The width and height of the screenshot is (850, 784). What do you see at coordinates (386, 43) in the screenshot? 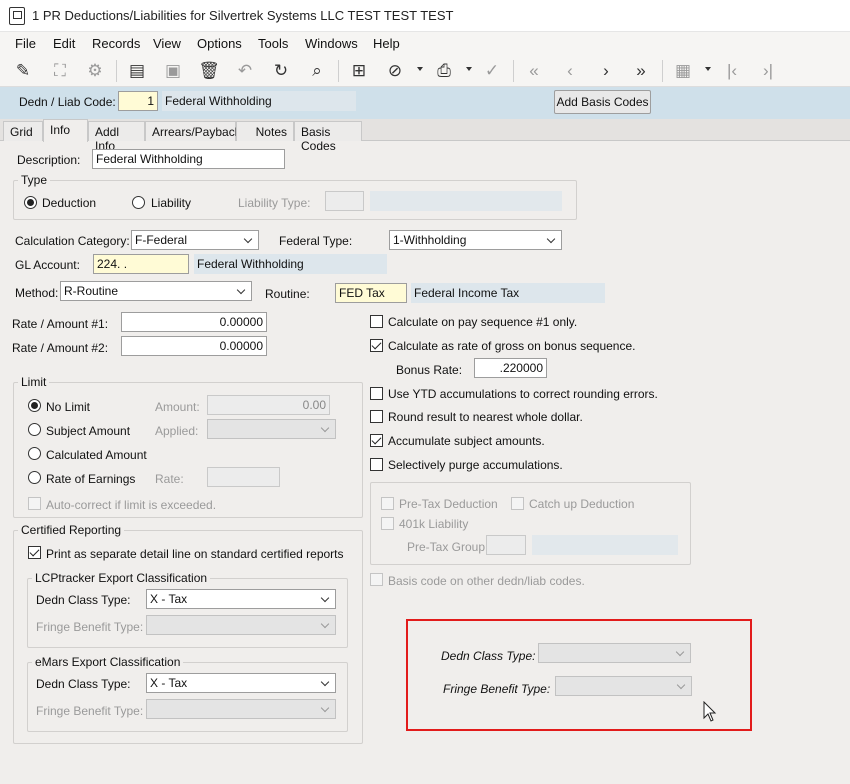
I see `menu-help: Help` at bounding box center [386, 43].